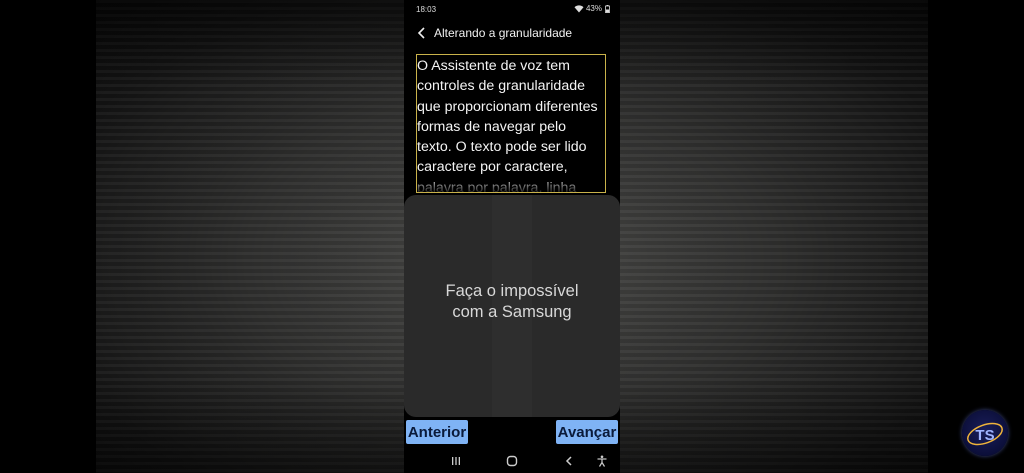 This screenshot has height=473, width=1024. I want to click on home-icon, so click(512, 461).